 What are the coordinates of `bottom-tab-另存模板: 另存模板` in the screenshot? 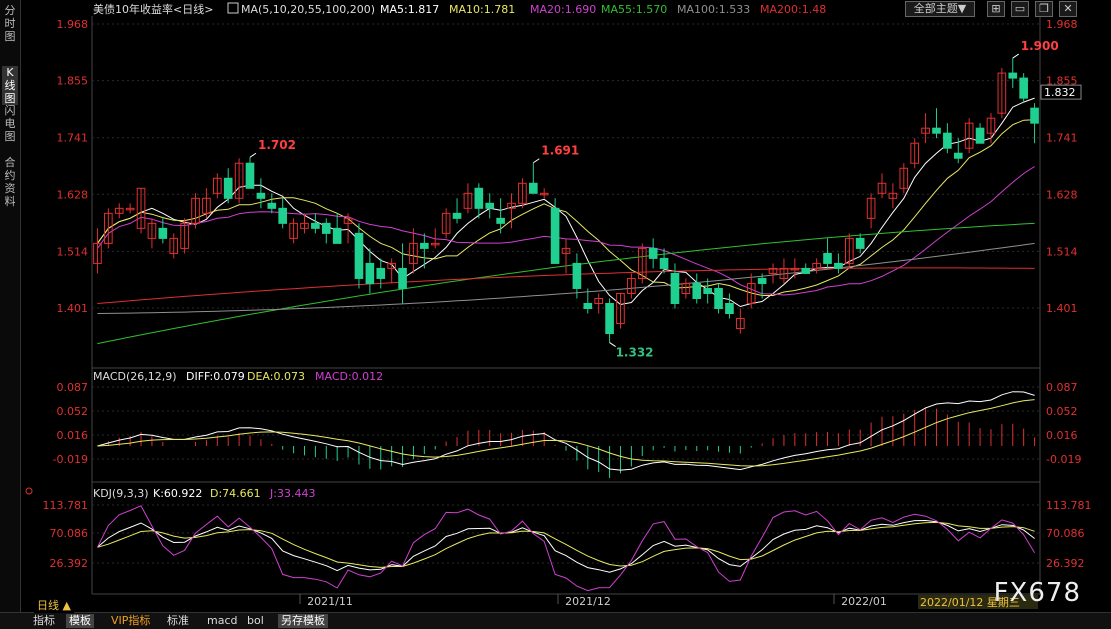 It's located at (303, 621).